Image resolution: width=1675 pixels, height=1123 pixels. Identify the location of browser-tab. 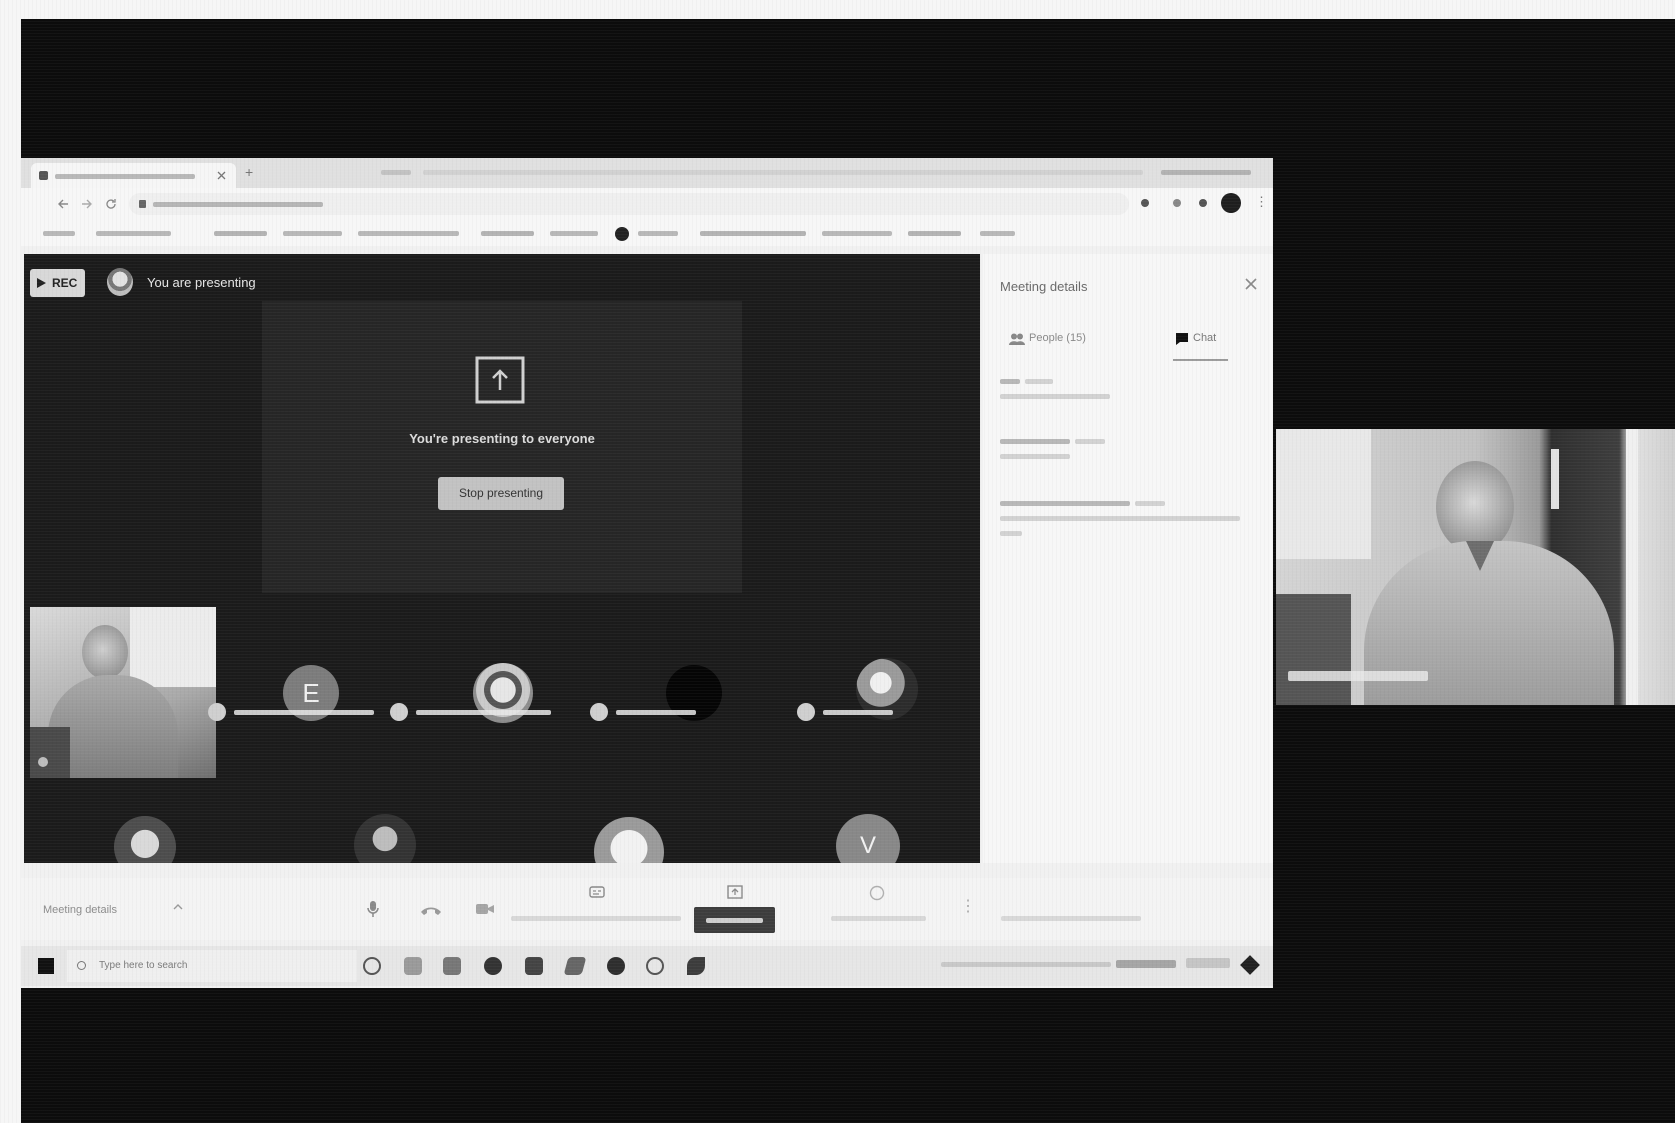
(133, 175).